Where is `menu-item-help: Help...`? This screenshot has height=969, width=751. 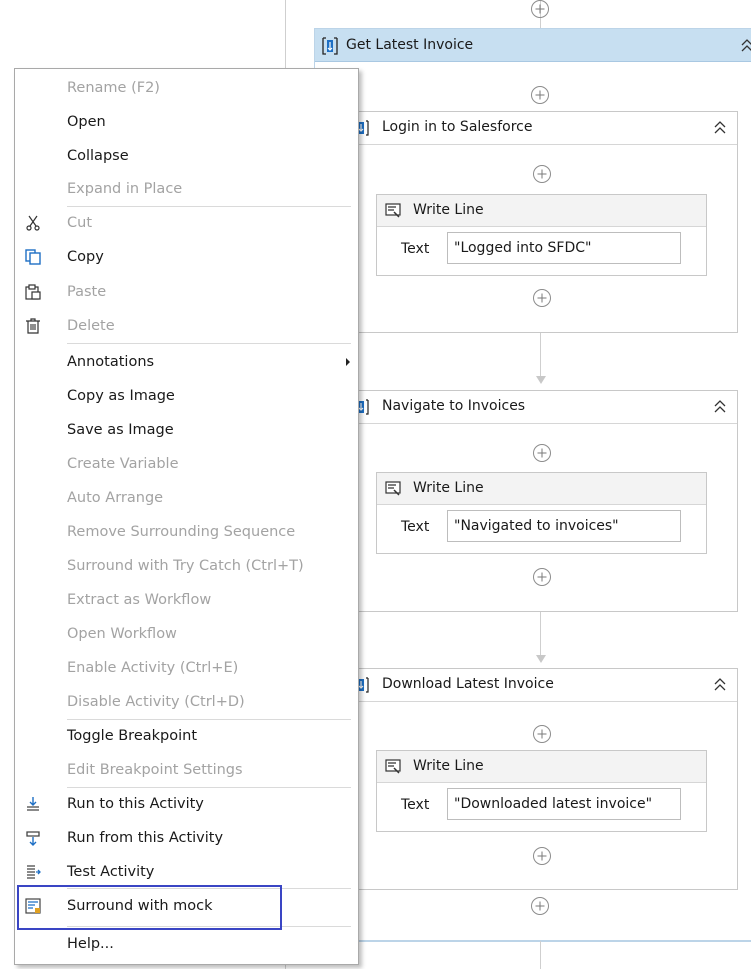 menu-item-help: Help... is located at coordinates (186, 944).